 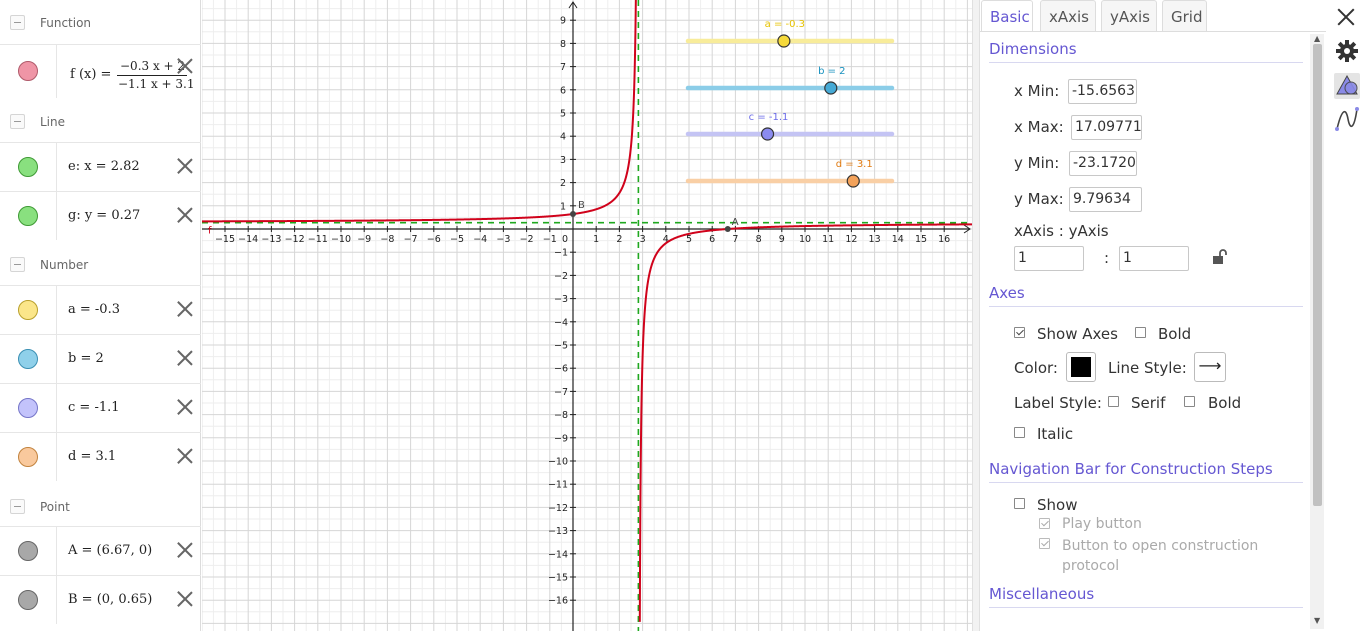 I want to click on algebra-item-d: d = 3.1, so click(x=100, y=456).